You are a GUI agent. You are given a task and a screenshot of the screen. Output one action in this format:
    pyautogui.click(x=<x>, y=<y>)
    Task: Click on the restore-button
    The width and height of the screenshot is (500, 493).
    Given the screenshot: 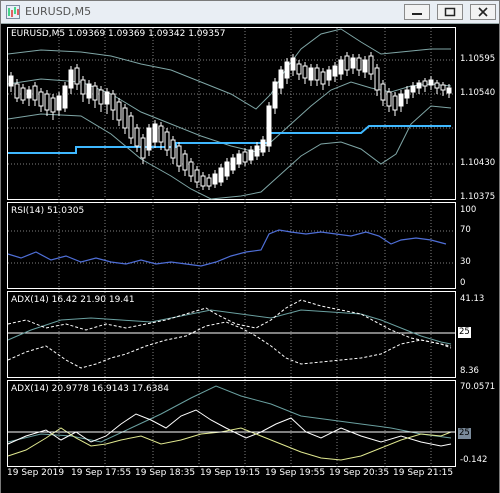 What is the action you would take?
    pyautogui.click(x=450, y=12)
    